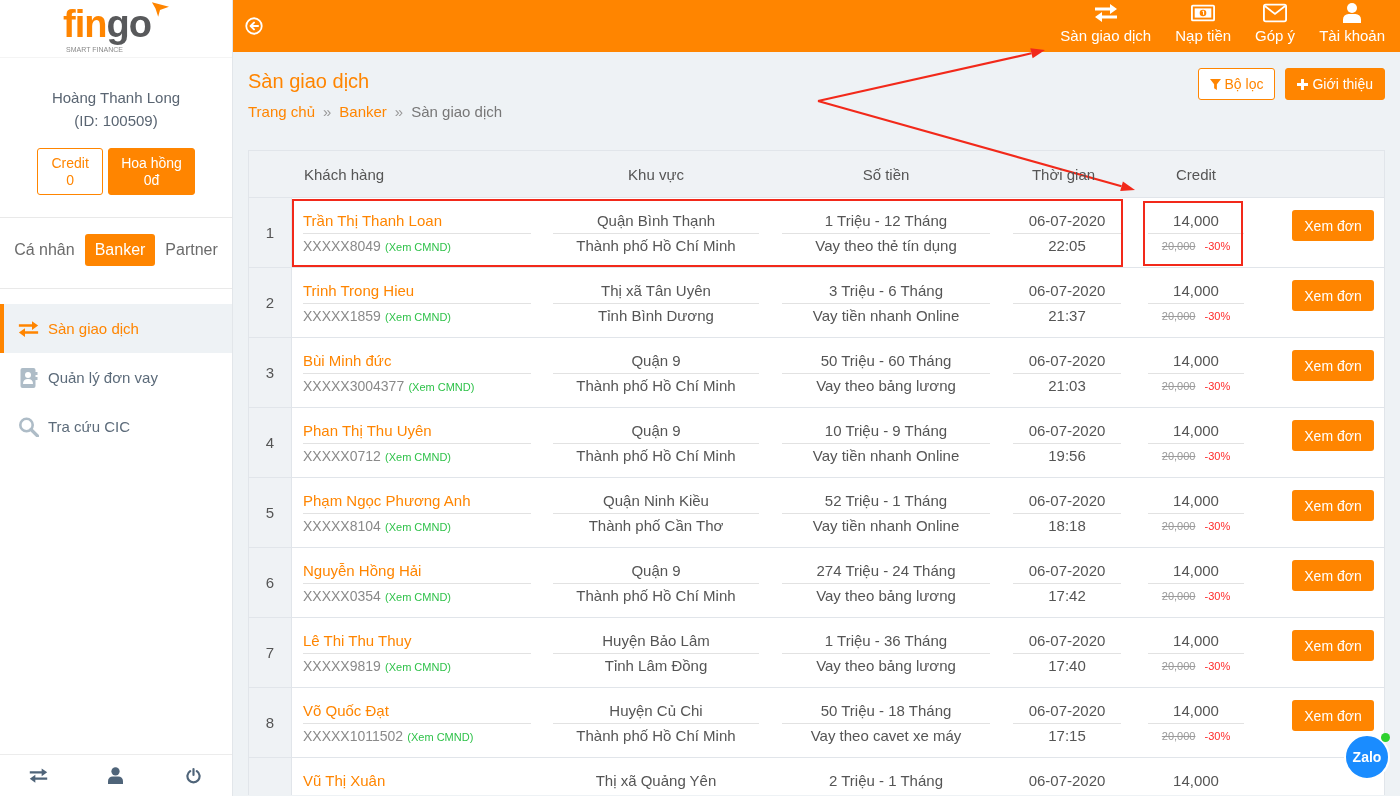 The height and width of the screenshot is (796, 1400). I want to click on id-number: XXXXX0354, so click(342, 596).